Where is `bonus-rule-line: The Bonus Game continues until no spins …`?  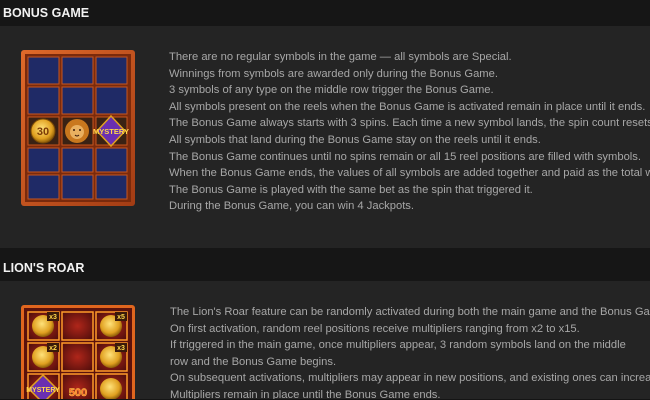 bonus-rule-line: The Bonus Game continues until no spins … is located at coordinates (405, 156).